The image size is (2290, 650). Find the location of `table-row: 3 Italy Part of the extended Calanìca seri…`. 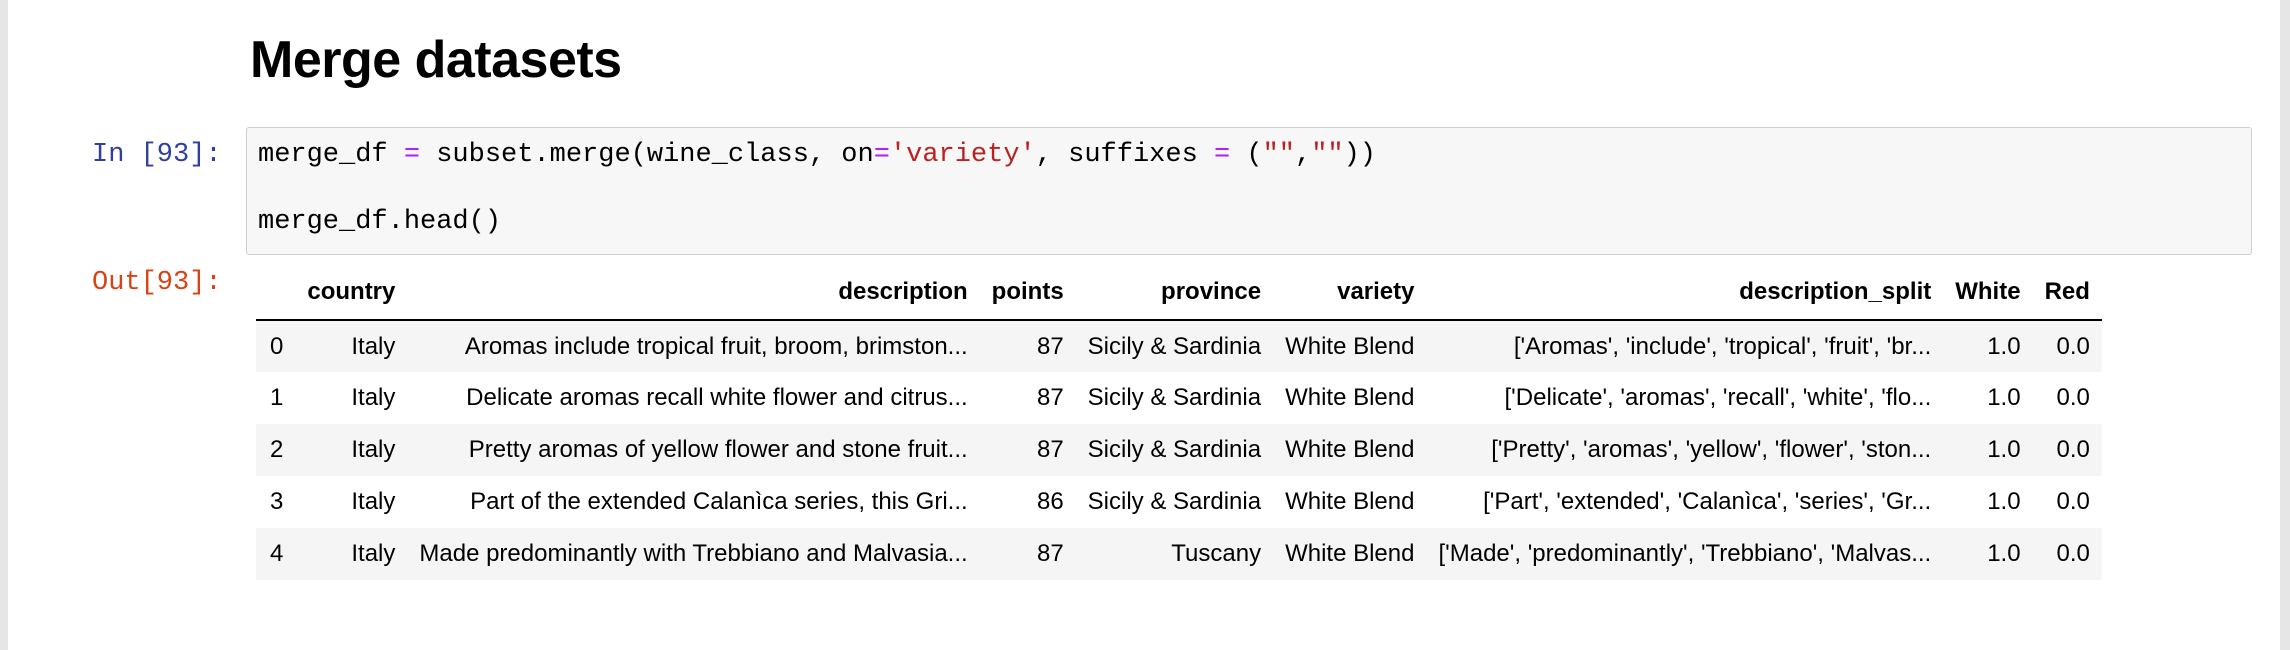

table-row: 3 Italy Part of the extended Calanìca seri… is located at coordinates (1179, 502).